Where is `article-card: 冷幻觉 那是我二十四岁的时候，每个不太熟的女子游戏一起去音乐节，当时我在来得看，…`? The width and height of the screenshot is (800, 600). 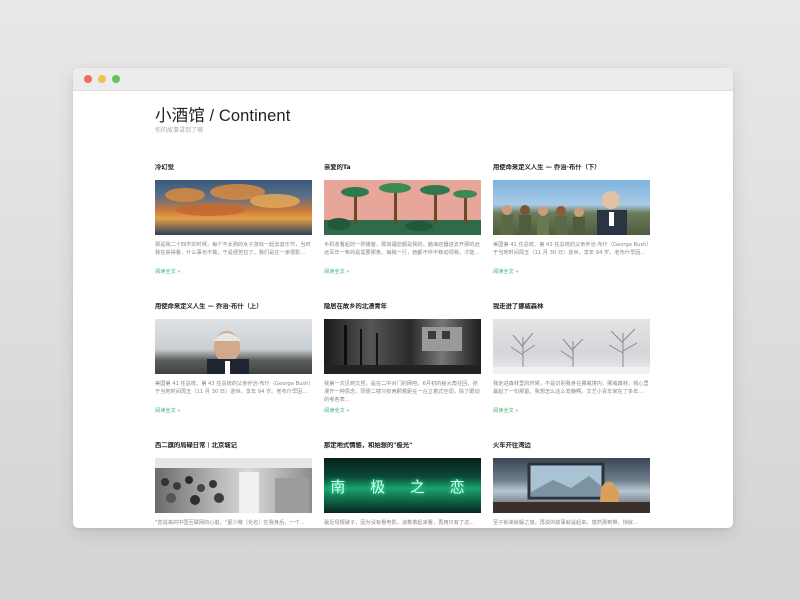
article-card: 冷幻觉 那是我二十四岁的时候，每个不太熟的女子游戏一起去音乐节，当时我在来得看，… is located at coordinates (233, 220).